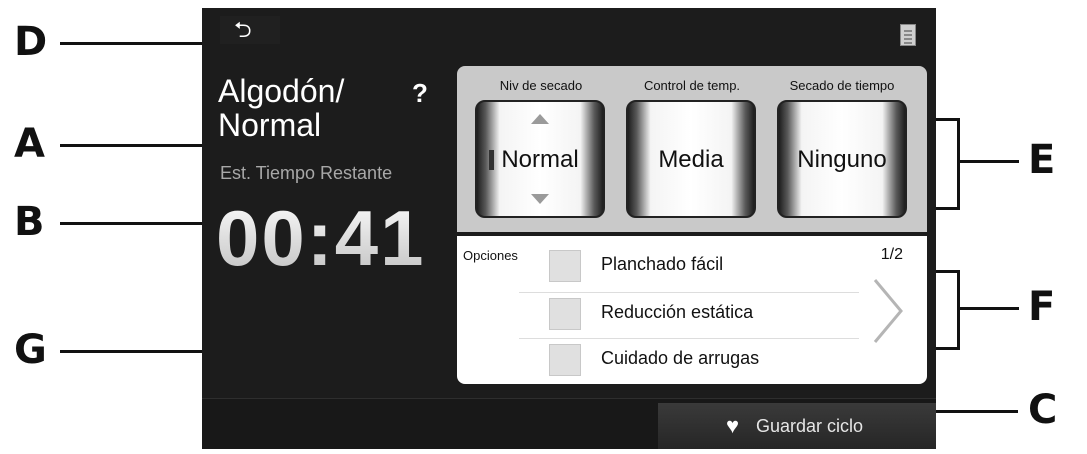 The height and width of the screenshot is (454, 1087). What do you see at coordinates (1042, 160) in the screenshot?
I see `callout-e: E` at bounding box center [1042, 160].